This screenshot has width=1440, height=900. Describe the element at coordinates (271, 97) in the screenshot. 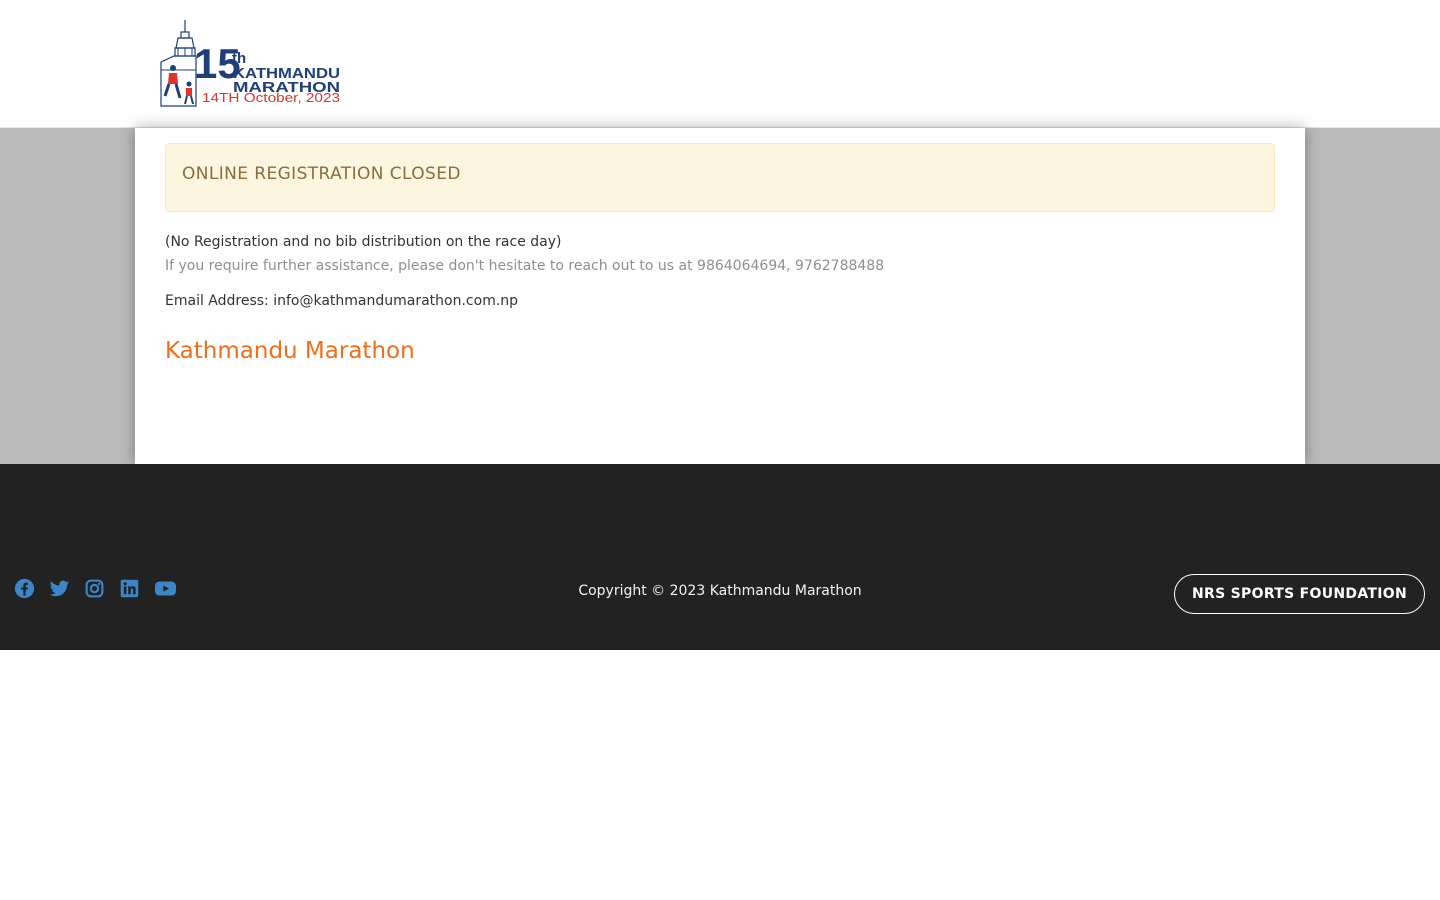

I see `logo-date: 14TH October, 2023` at that location.